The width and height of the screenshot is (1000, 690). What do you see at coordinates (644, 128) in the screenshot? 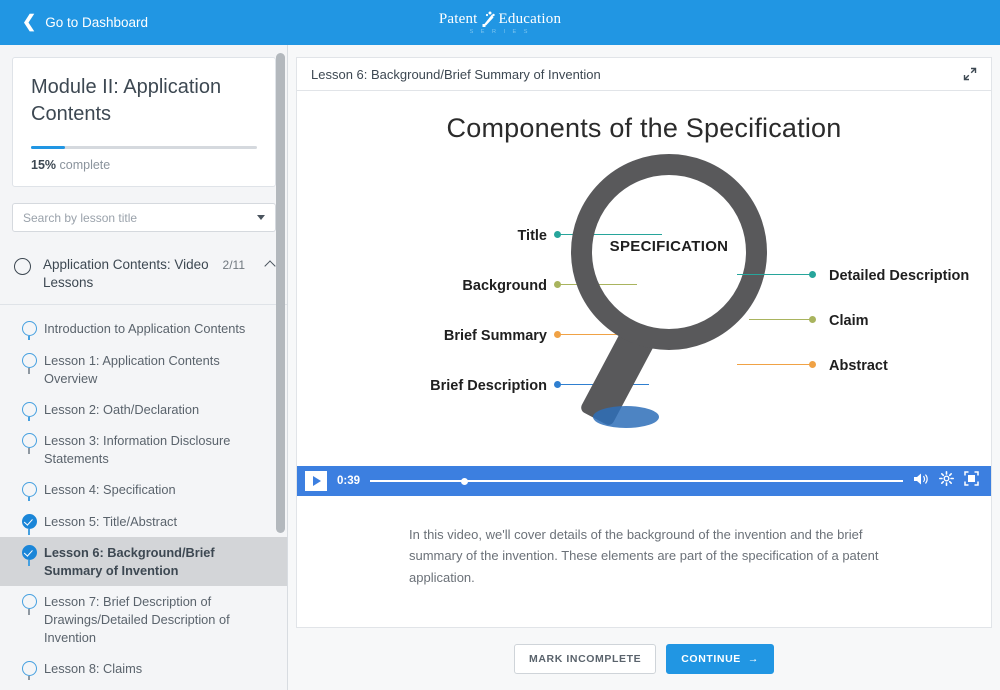
I see `slide-title: Components of the Specification` at bounding box center [644, 128].